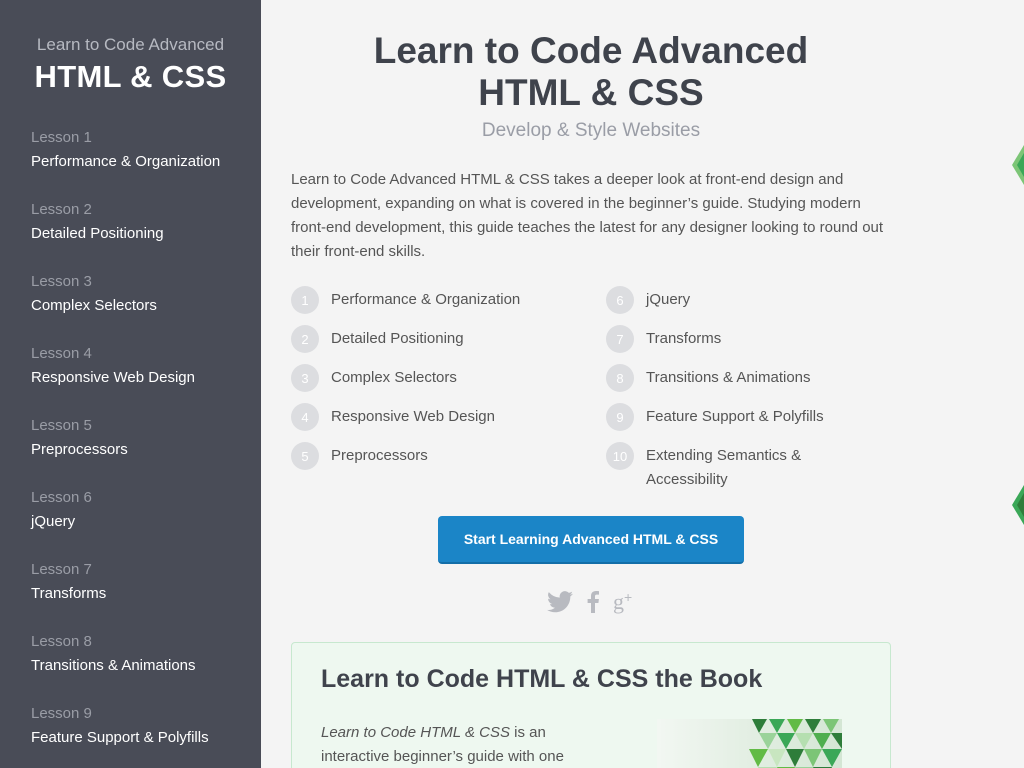  I want to click on lesson-list-label: Detailed Positioning, so click(397, 338).